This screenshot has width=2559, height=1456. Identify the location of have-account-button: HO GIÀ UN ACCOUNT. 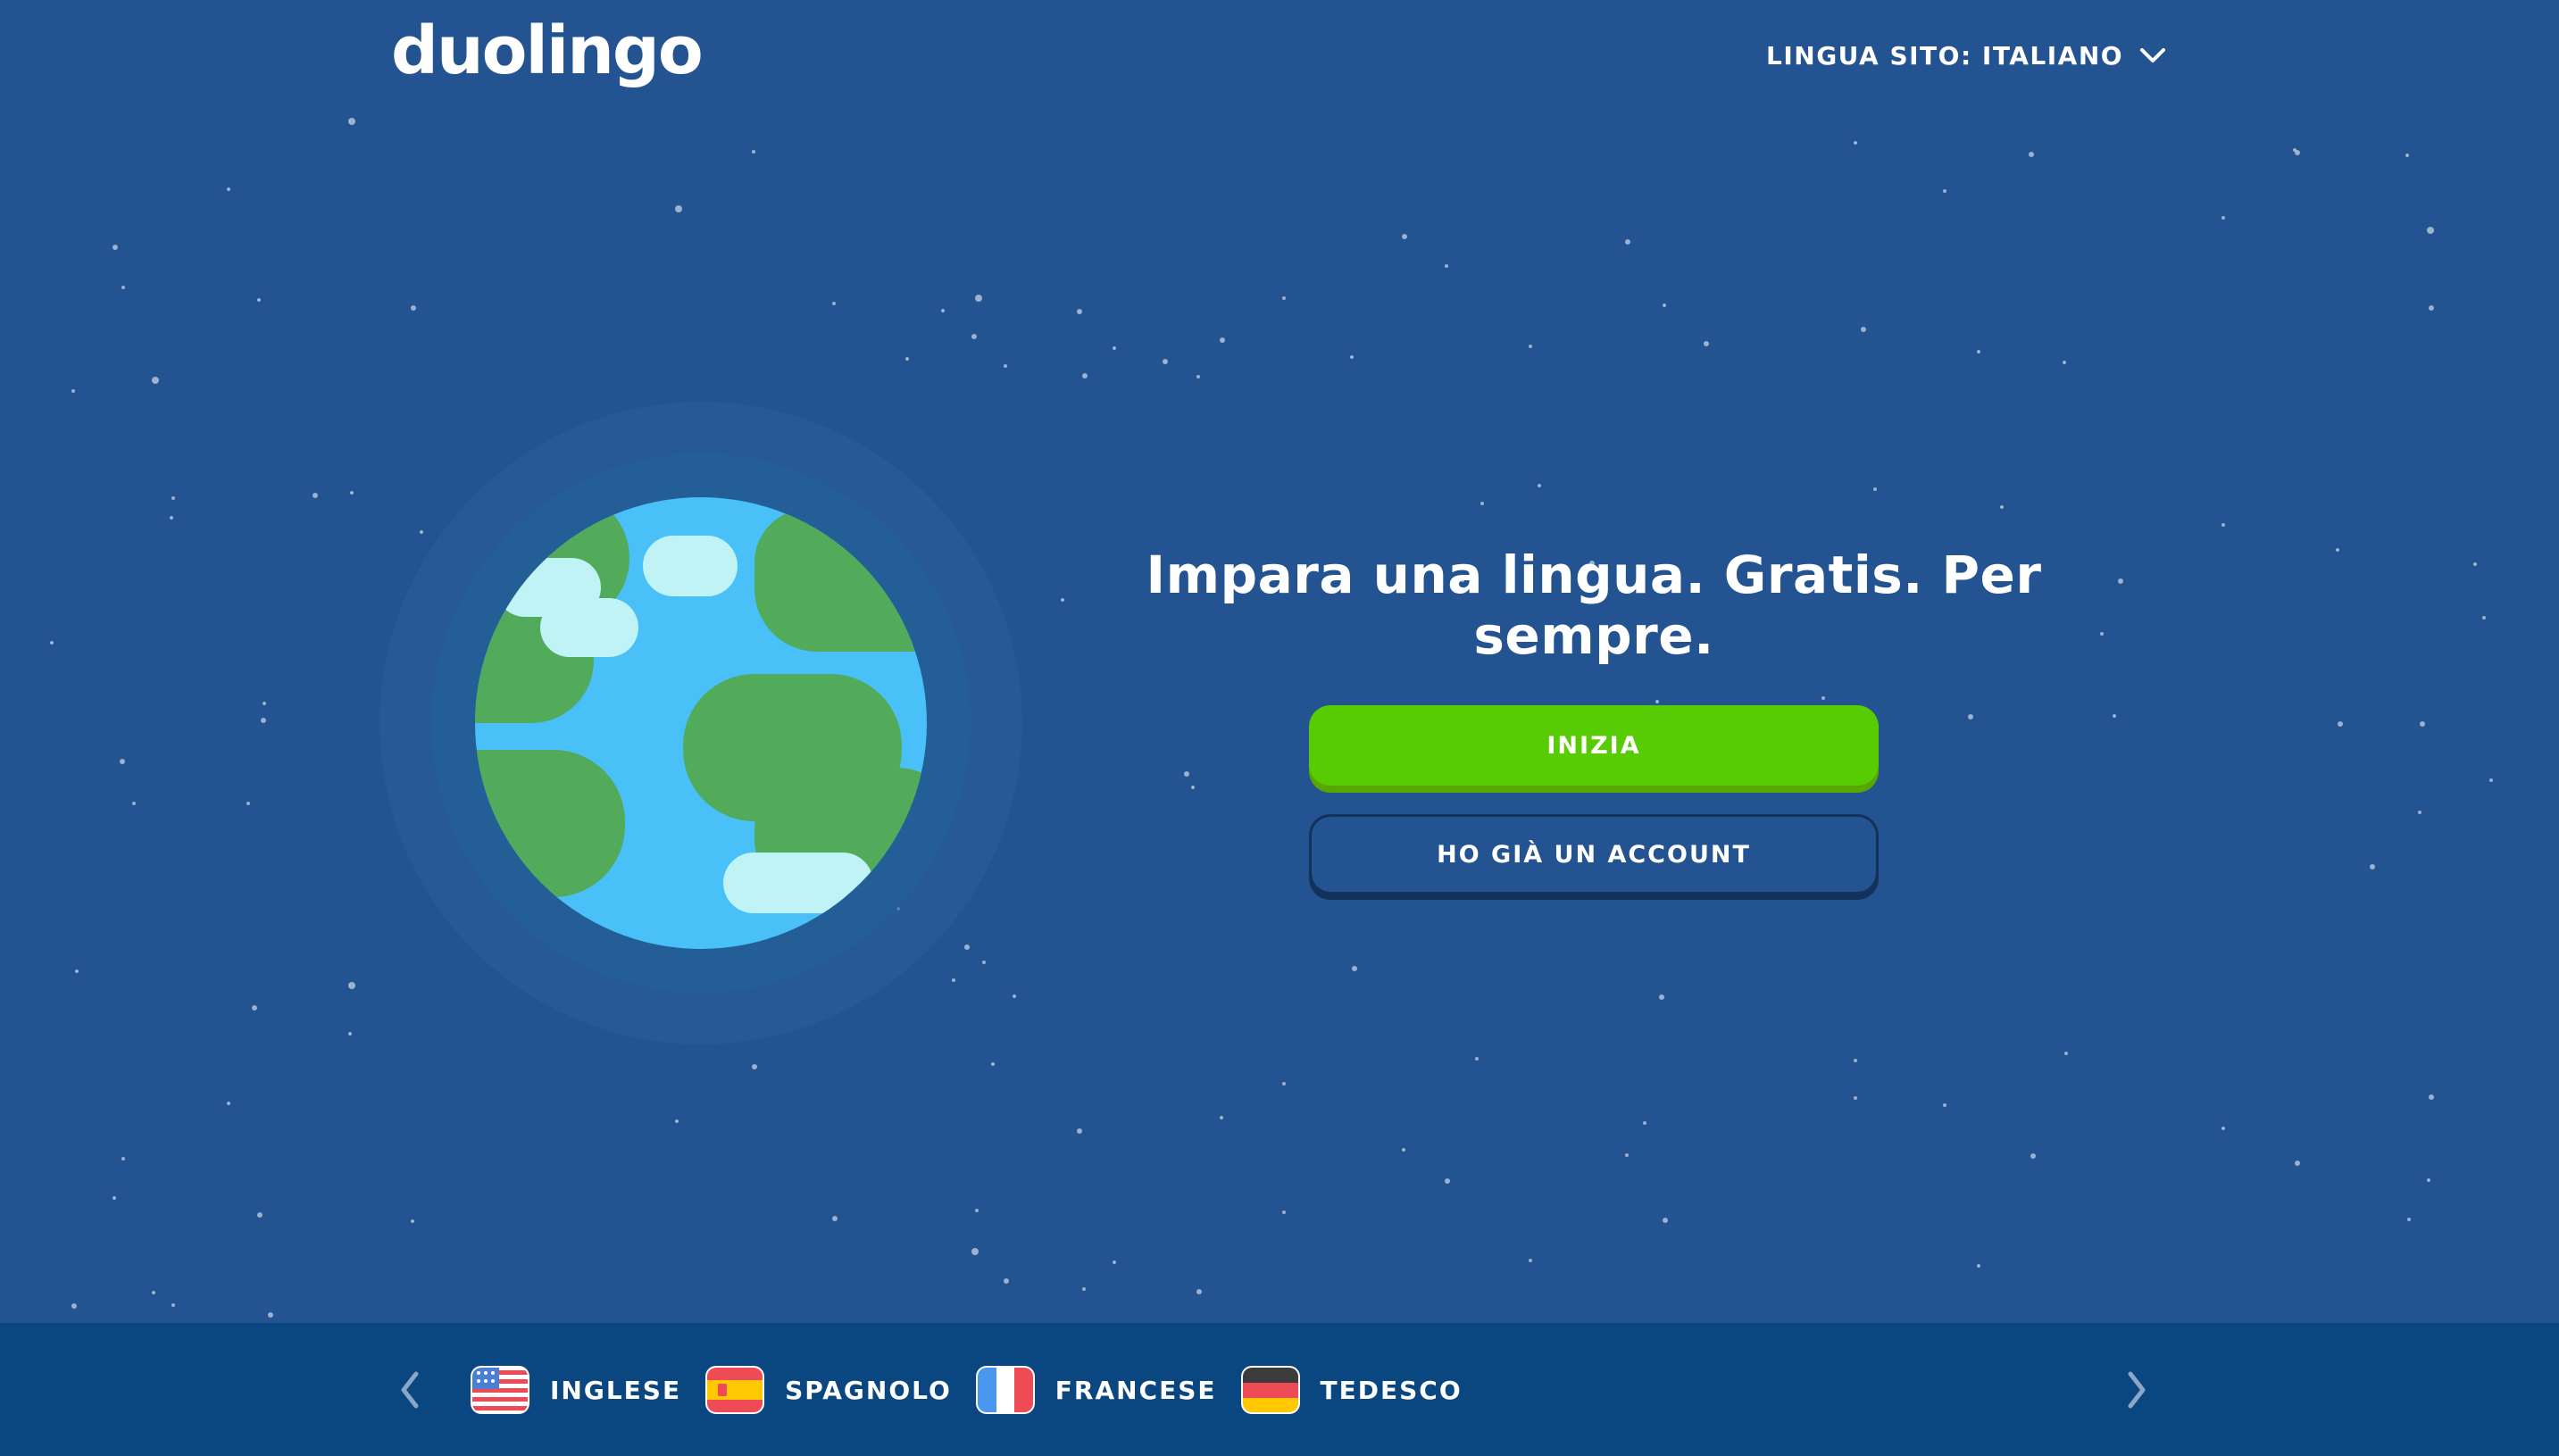
(1594, 854).